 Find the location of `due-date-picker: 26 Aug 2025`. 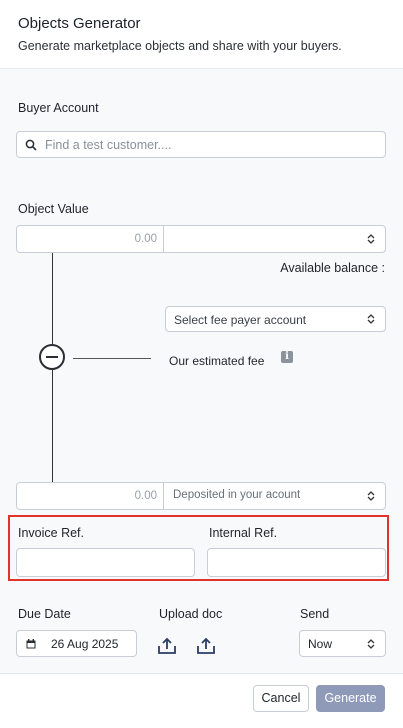

due-date-picker: 26 Aug 2025 is located at coordinates (76, 643).